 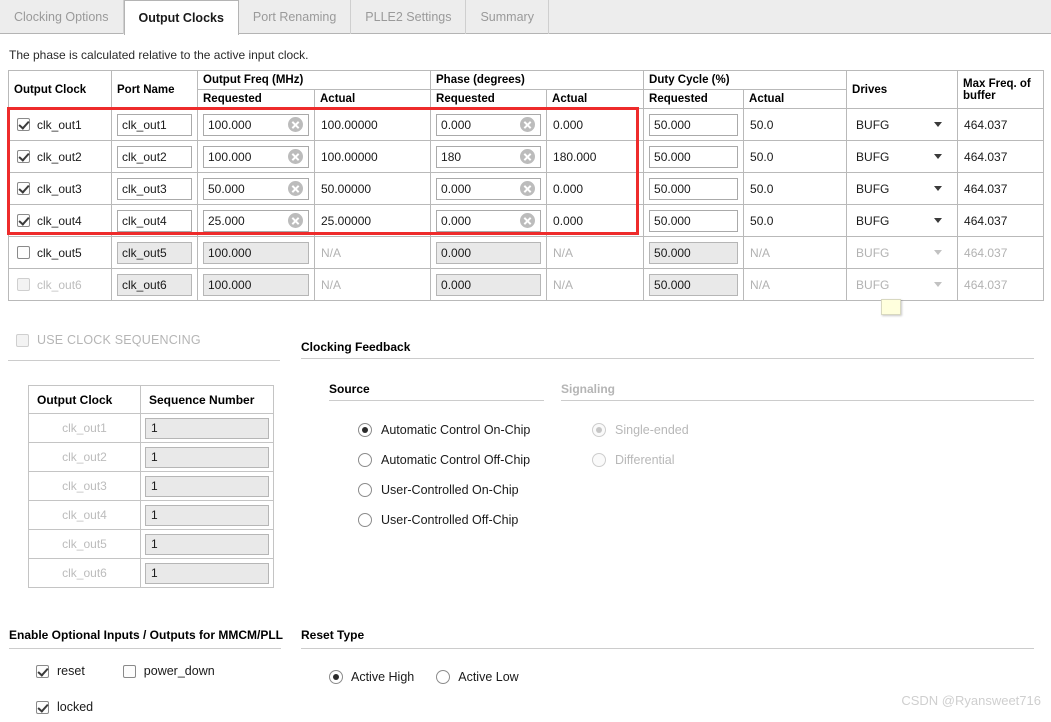 I want to click on reset-active-high-row: Active High, so click(x=371, y=677).